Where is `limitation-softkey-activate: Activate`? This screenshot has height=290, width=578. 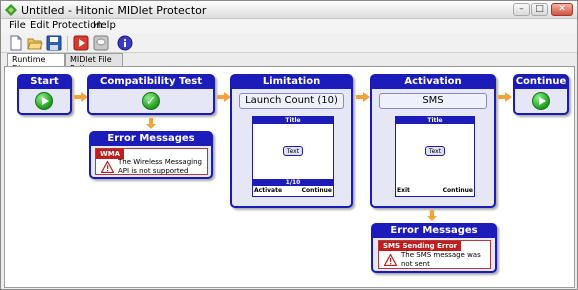
limitation-softkey-activate: Activate is located at coordinates (268, 190).